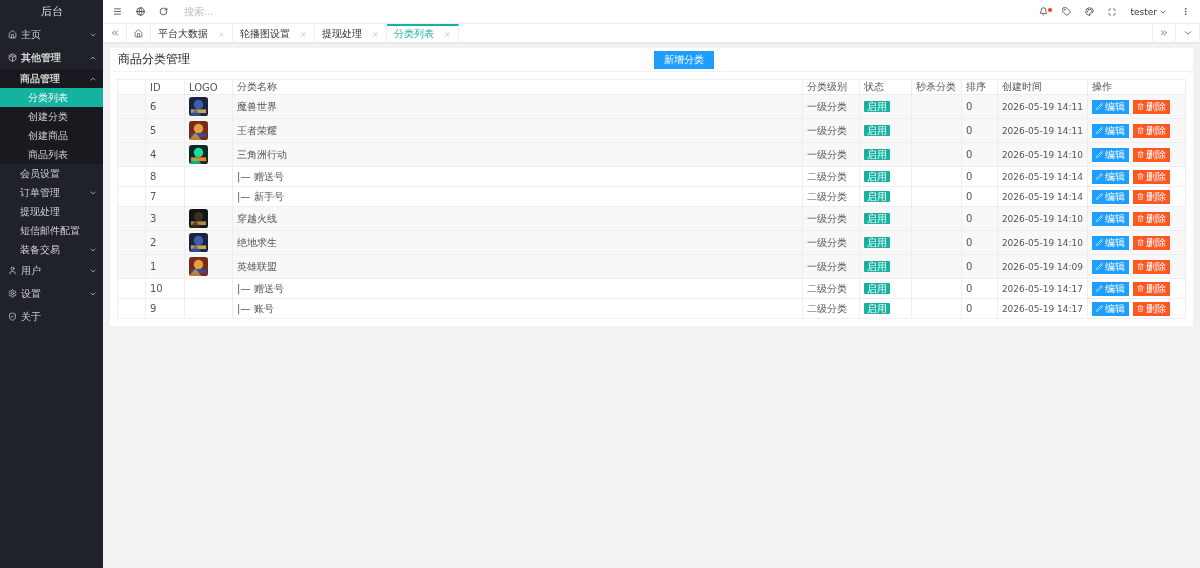 This screenshot has height=568, width=1200. Describe the element at coordinates (51, 97) in the screenshot. I see `sidebar-item: 分类列表` at that location.